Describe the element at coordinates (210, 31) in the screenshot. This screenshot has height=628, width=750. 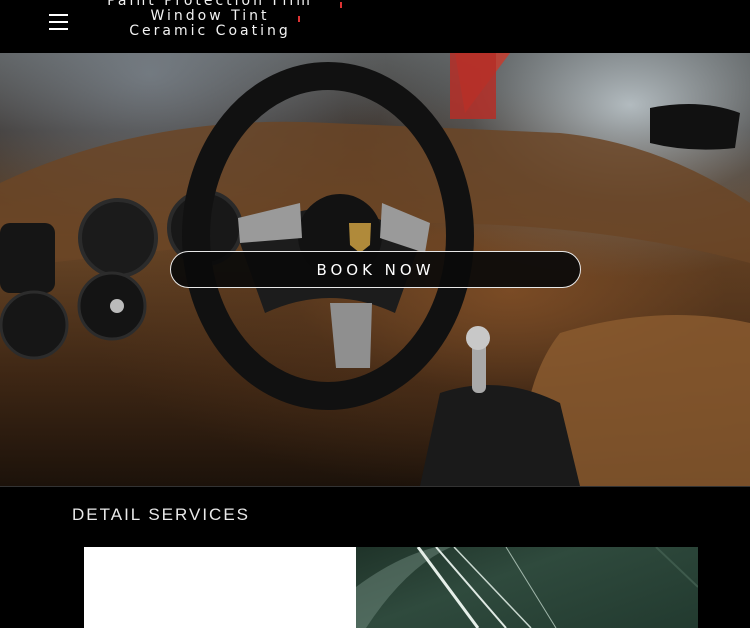
I see `nav-link-ceramic-coating: Ceramic Coating` at that location.